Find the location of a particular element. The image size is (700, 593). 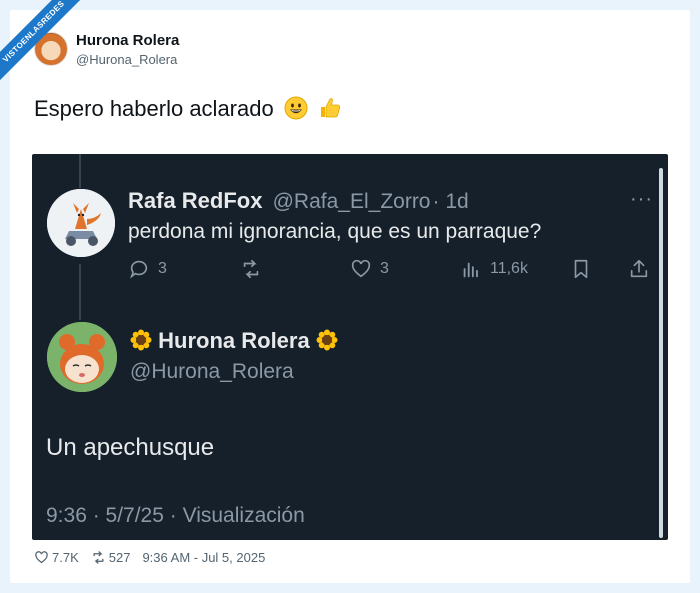

views-button: 11,6k is located at coordinates (494, 269).